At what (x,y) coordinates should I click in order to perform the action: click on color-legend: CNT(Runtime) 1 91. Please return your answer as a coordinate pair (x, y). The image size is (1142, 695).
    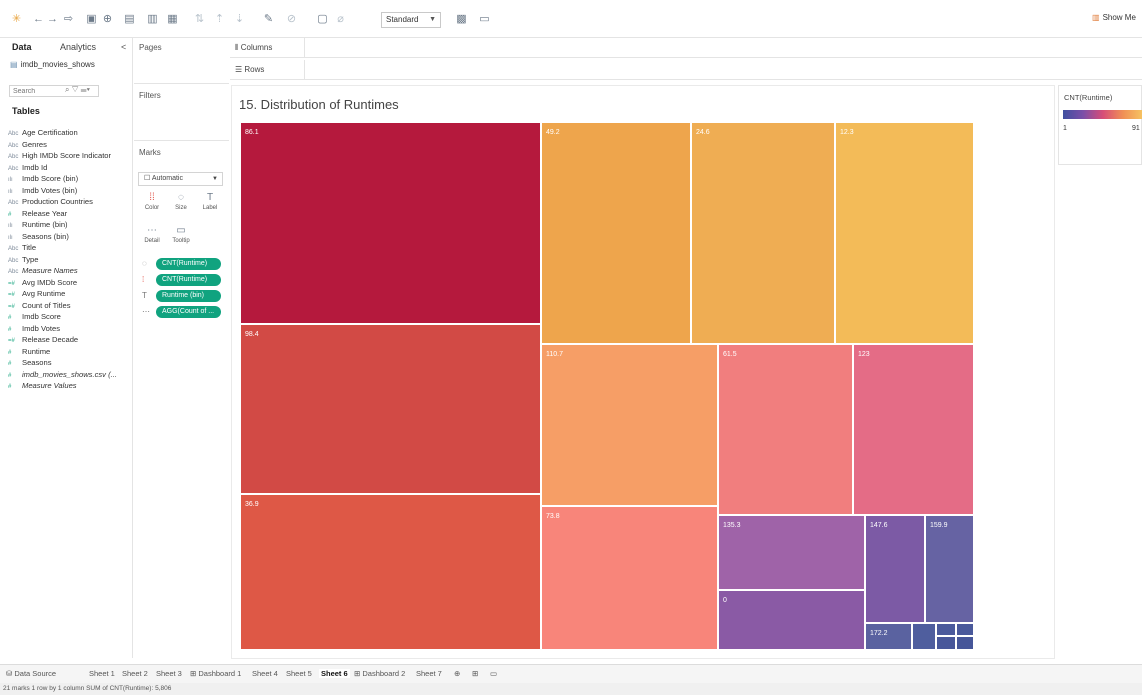
    Looking at the image, I should click on (1100, 125).